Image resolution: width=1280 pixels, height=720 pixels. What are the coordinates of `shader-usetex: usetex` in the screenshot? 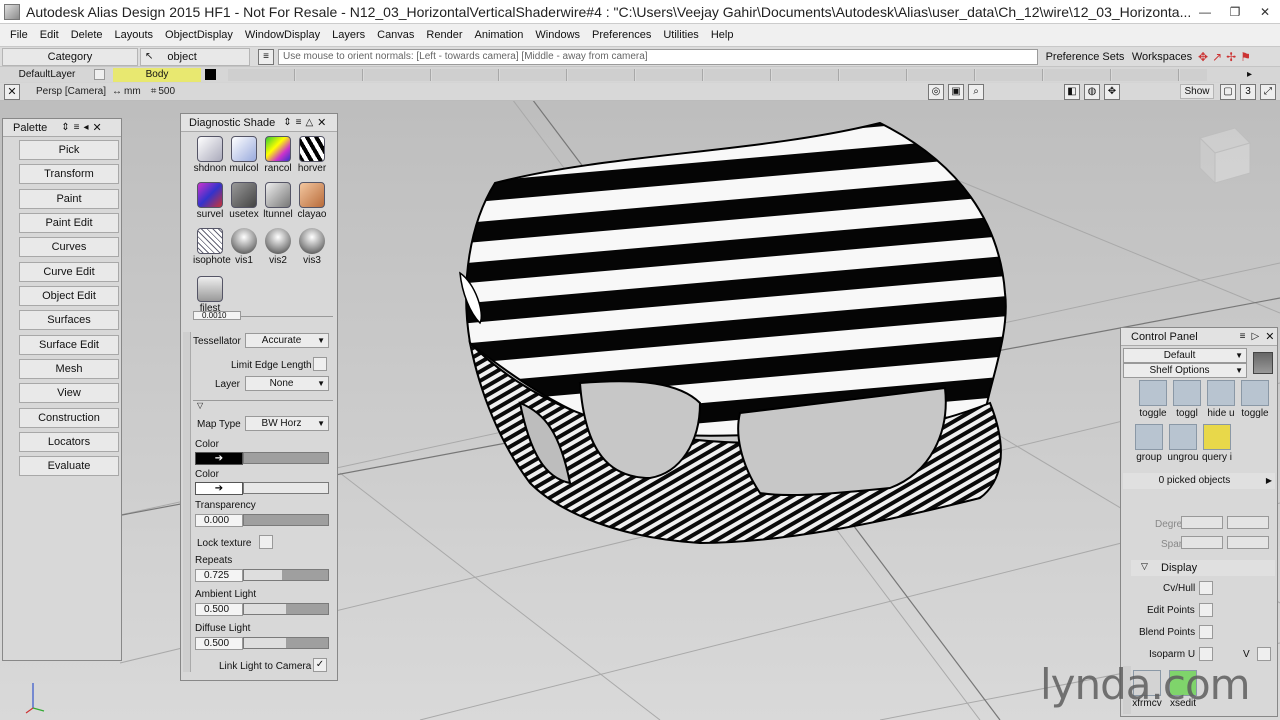 It's located at (244, 201).